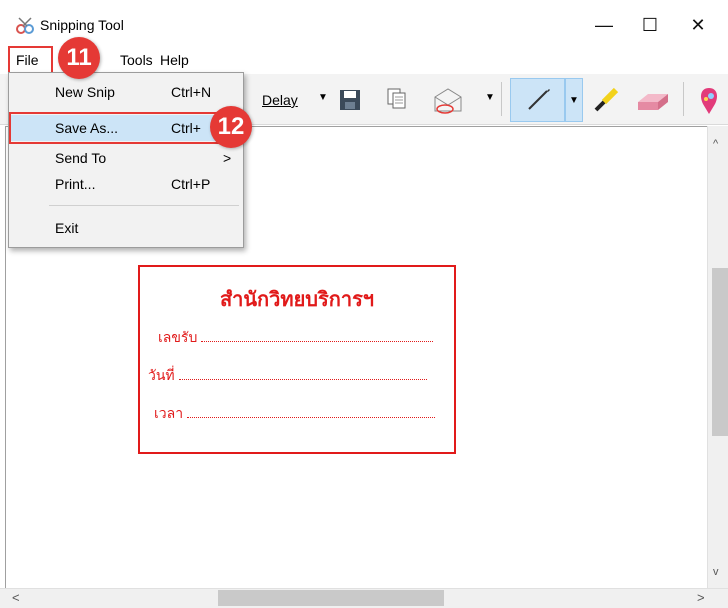 The height and width of the screenshot is (608, 728). I want to click on stamp-line-receipt: เลขรับ, so click(296, 338).